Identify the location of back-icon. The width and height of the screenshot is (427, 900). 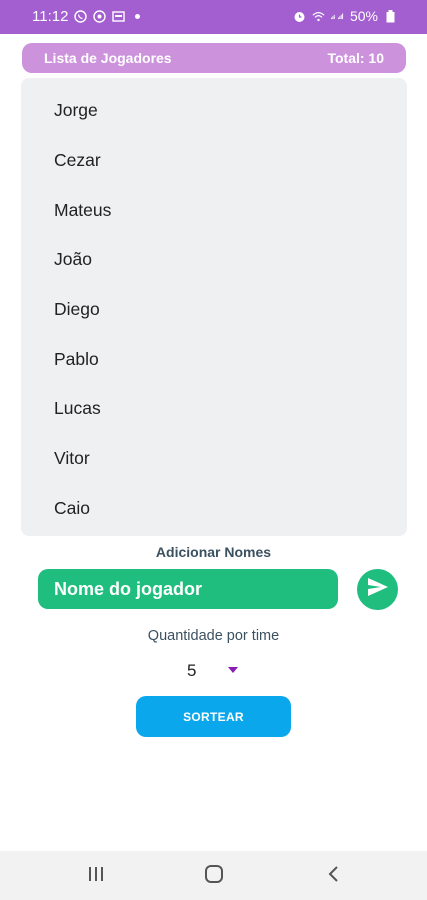
(334, 876).